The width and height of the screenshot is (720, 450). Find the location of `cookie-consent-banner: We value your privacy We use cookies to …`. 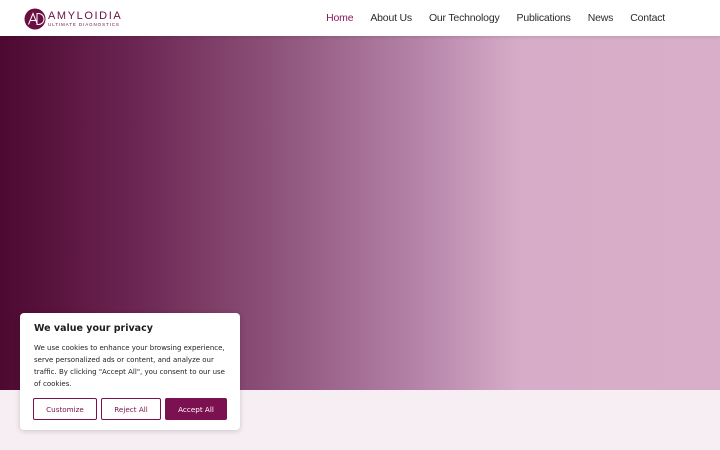

cookie-consent-banner: We value your privacy We use cookies to … is located at coordinates (130, 371).